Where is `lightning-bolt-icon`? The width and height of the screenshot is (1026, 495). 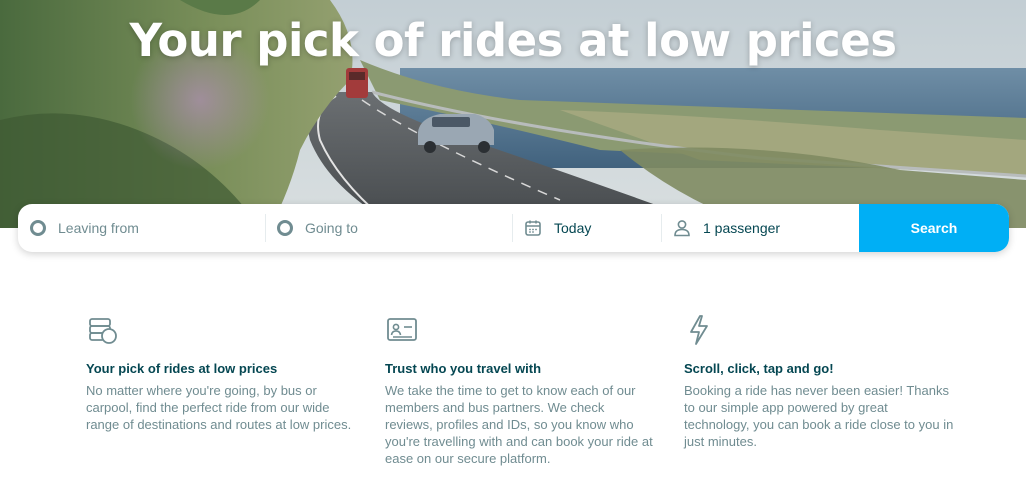
lightning-bolt-icon is located at coordinates (699, 330).